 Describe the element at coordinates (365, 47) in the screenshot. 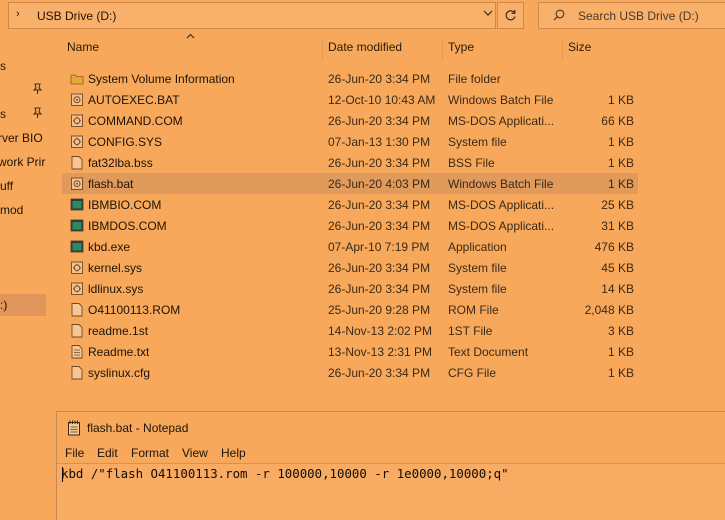

I see `column-header-date: Date modified` at that location.